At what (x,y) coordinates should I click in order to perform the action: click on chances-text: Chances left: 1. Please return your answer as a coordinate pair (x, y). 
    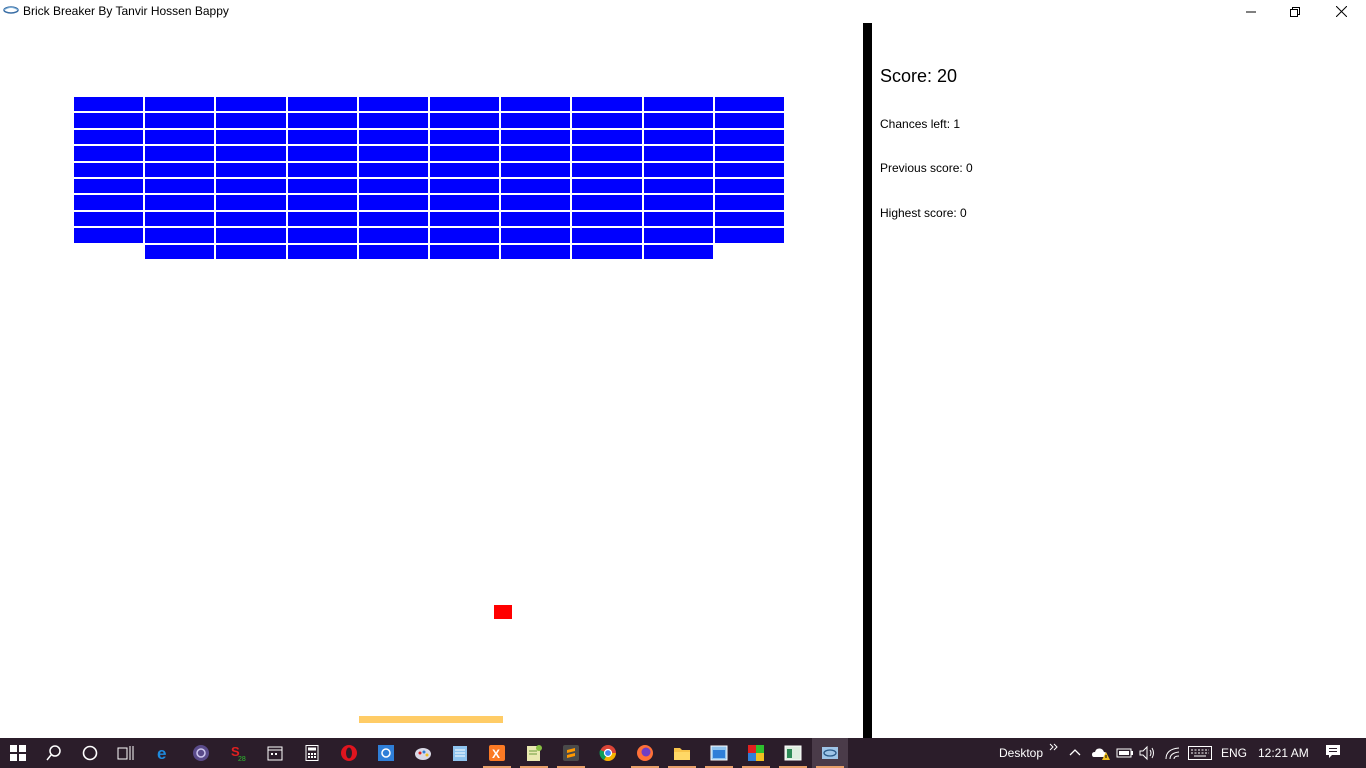
    Looking at the image, I should click on (920, 124).